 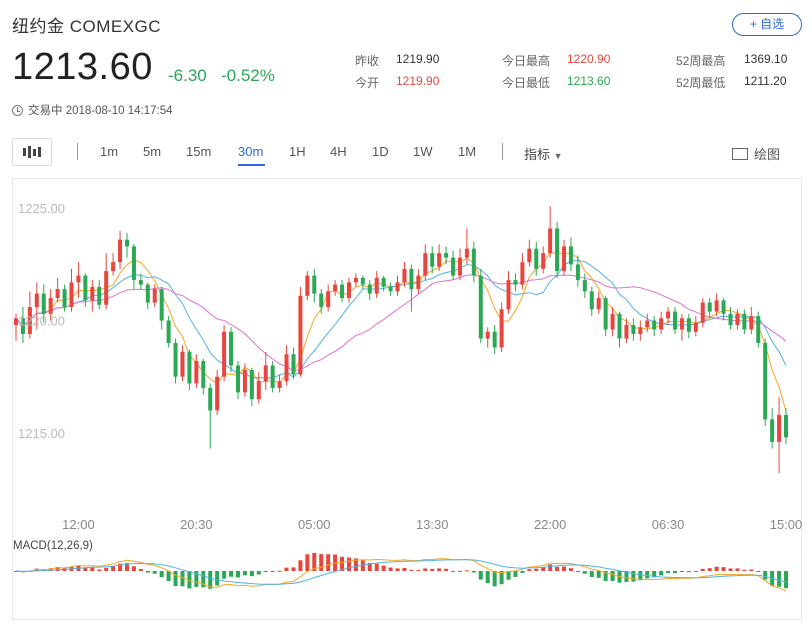 I want to click on week52-high-value: 1369.10, so click(x=766, y=59).